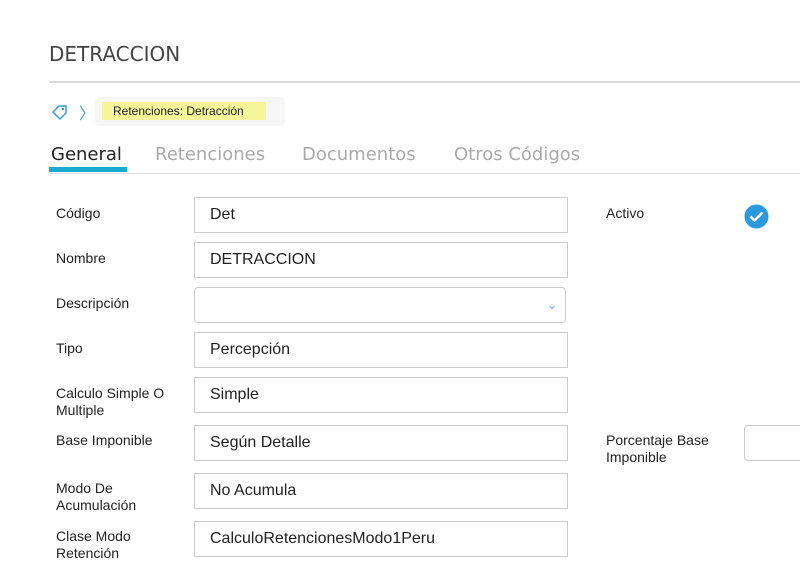 The image size is (800, 562). What do you see at coordinates (93, 303) in the screenshot?
I see `descripcion-label: Descripción` at bounding box center [93, 303].